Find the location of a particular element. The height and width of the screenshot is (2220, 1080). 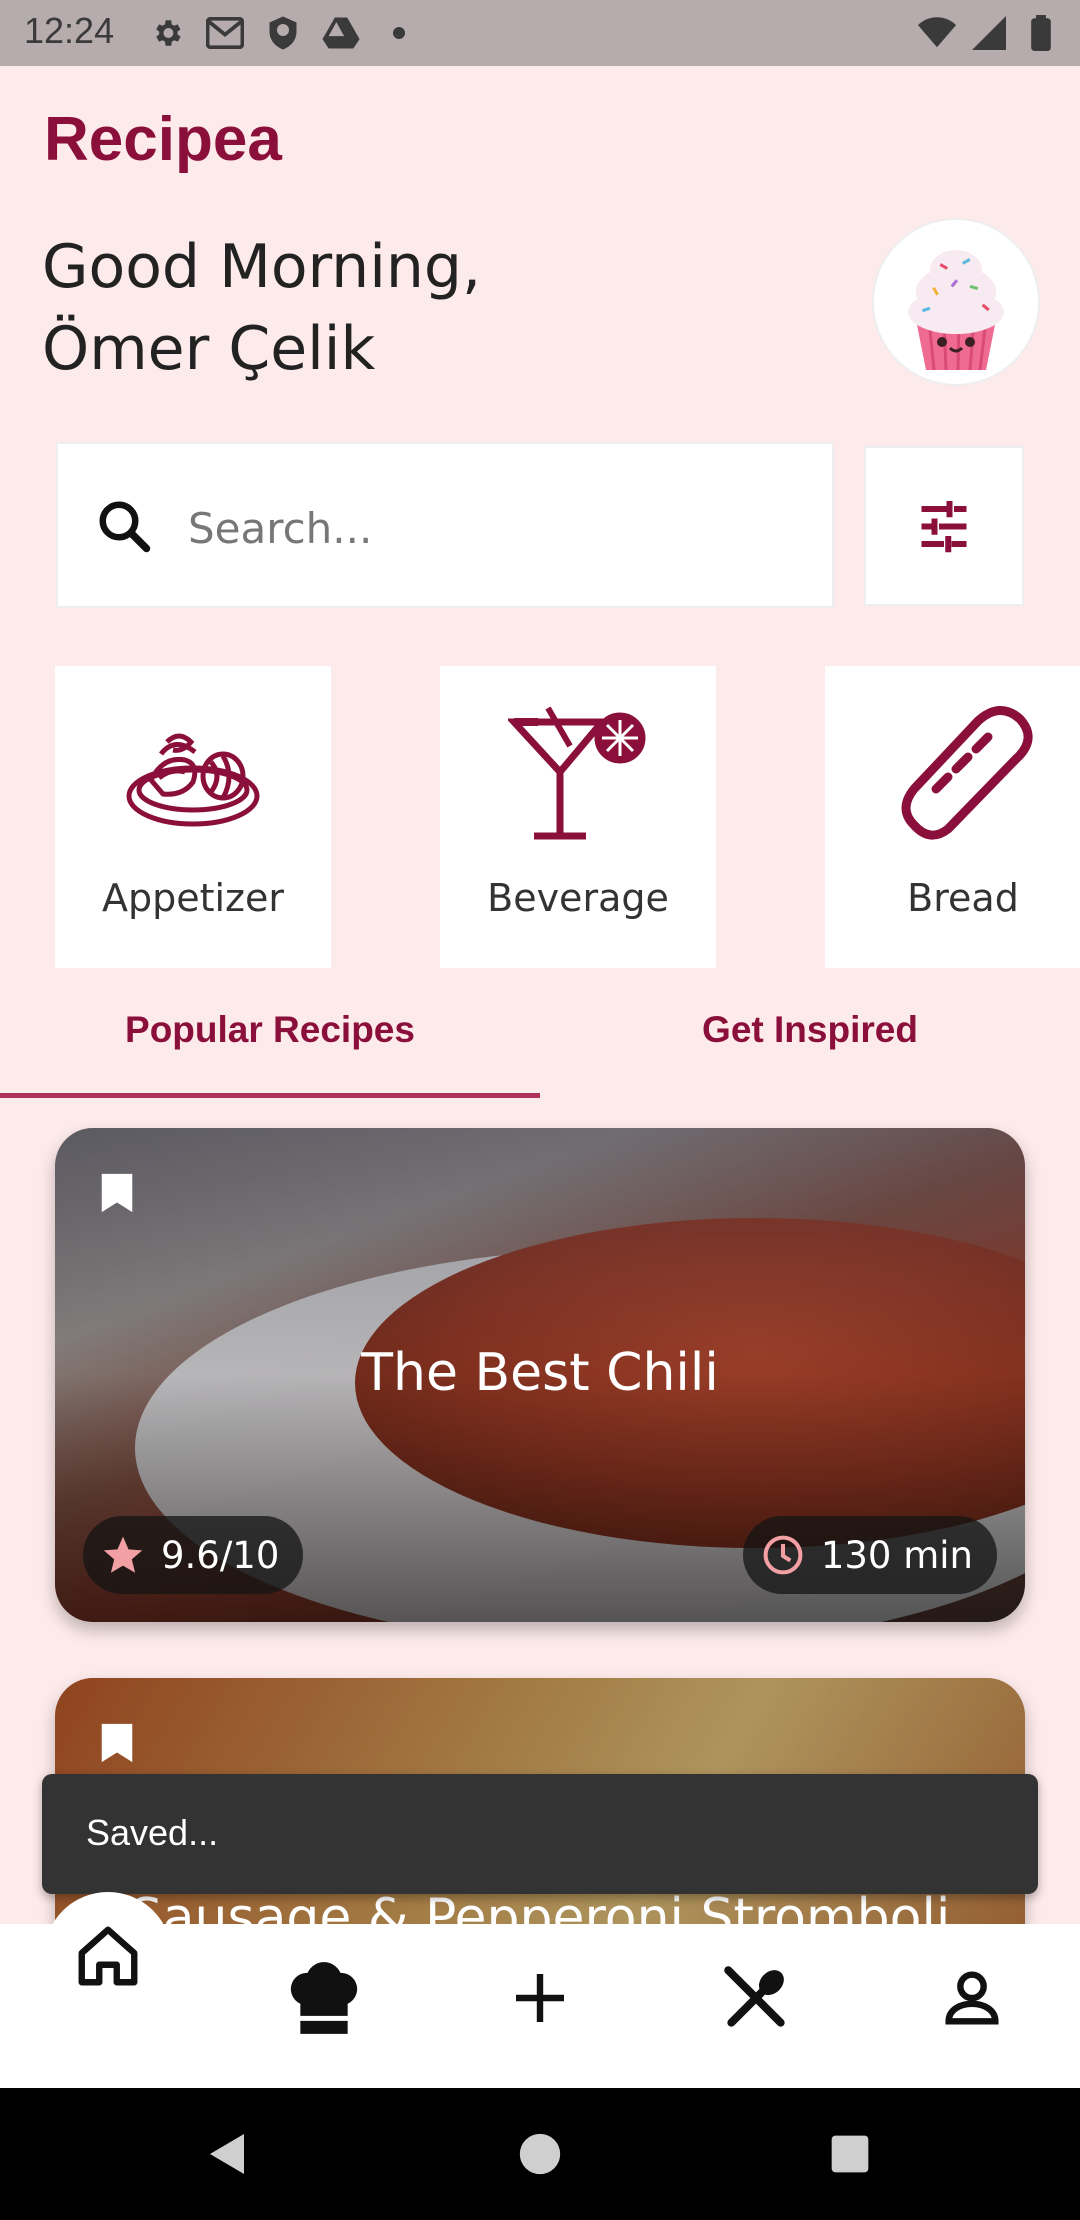

search-input is located at coordinates (488, 528).